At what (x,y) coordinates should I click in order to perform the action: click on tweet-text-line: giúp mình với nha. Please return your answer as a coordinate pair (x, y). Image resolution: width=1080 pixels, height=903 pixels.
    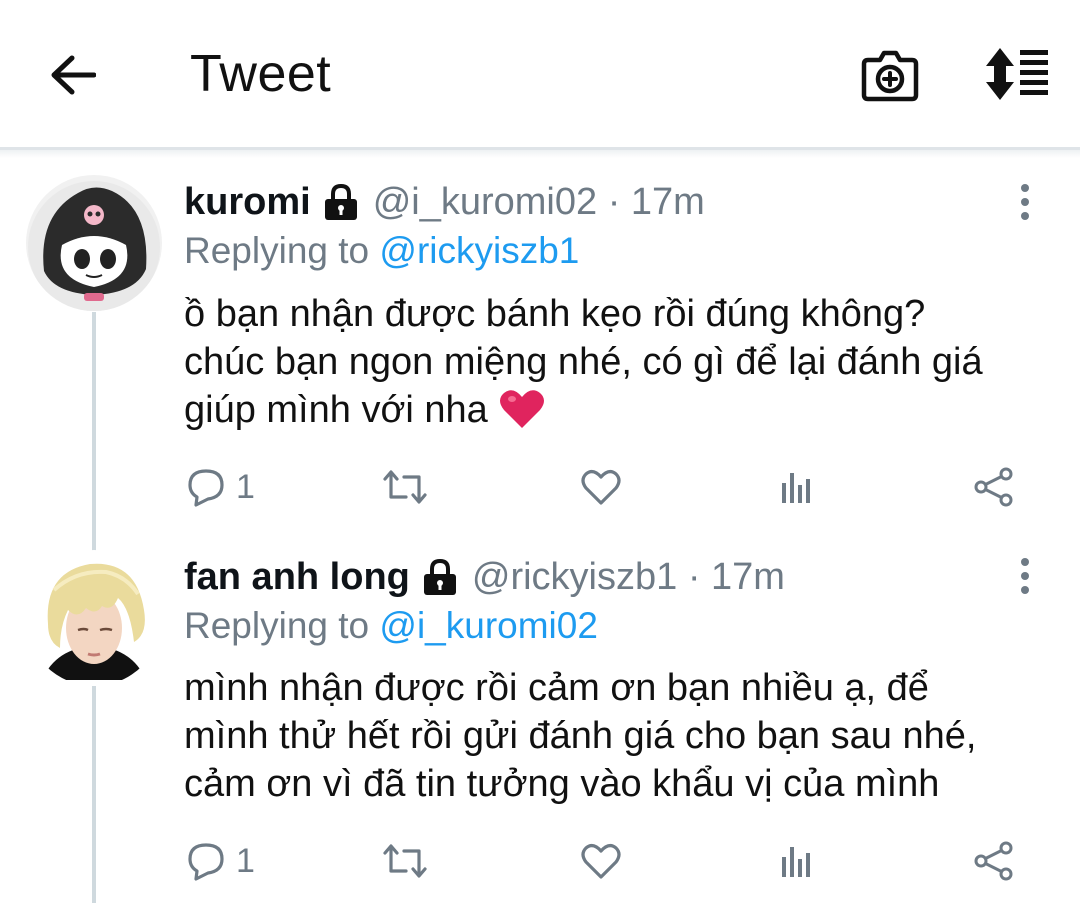
    Looking at the image, I should click on (614, 410).